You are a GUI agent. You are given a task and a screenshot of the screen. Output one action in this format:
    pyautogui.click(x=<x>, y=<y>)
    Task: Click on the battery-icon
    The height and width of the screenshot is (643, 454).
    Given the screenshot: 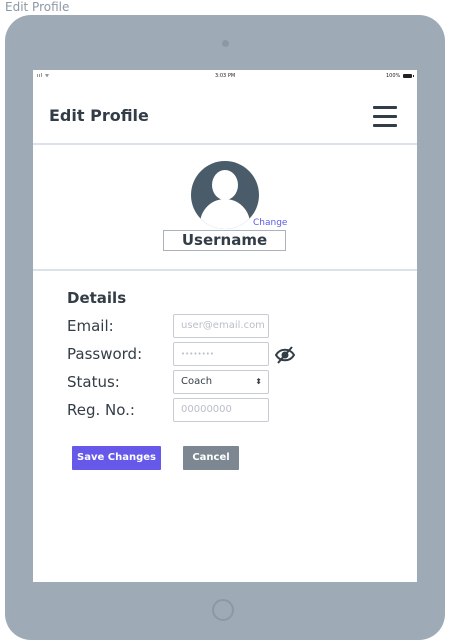 What is the action you would take?
    pyautogui.click(x=408, y=76)
    